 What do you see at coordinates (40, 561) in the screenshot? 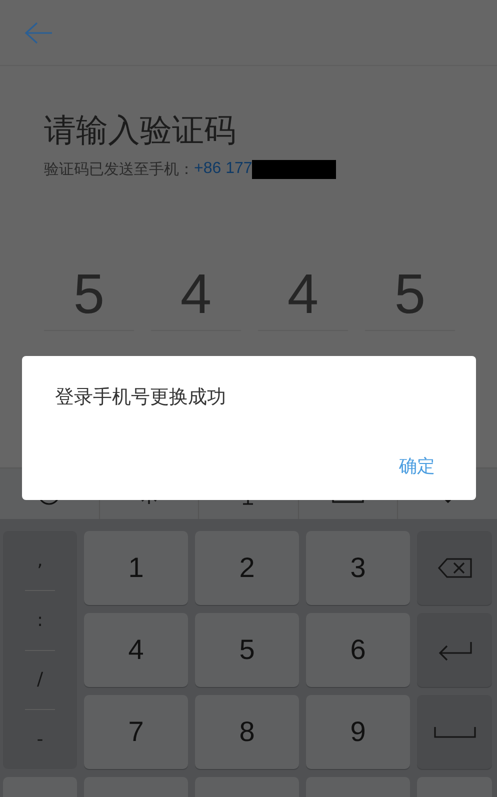
I see `symbol-key: ,` at bounding box center [40, 561].